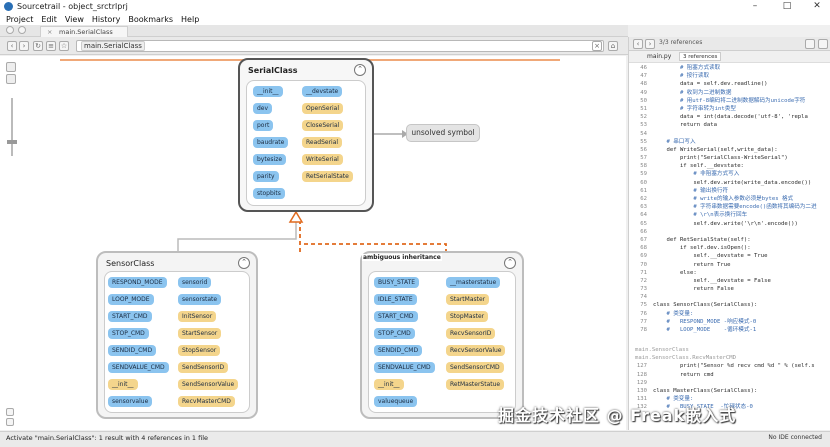 The width and height of the screenshot is (830, 447). I want to click on method-closeserial: CloseSerial, so click(323, 125).